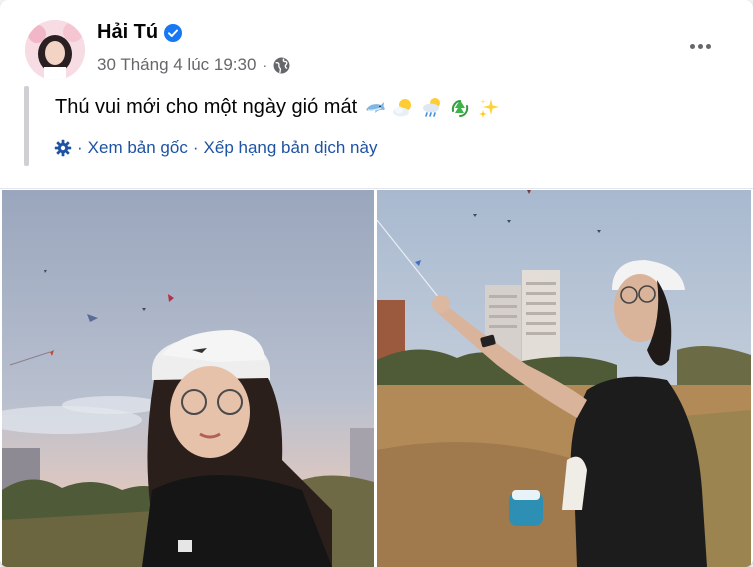 The height and width of the screenshot is (567, 753). Describe the element at coordinates (127, 32) in the screenshot. I see `author-name: Hải Tú` at that location.